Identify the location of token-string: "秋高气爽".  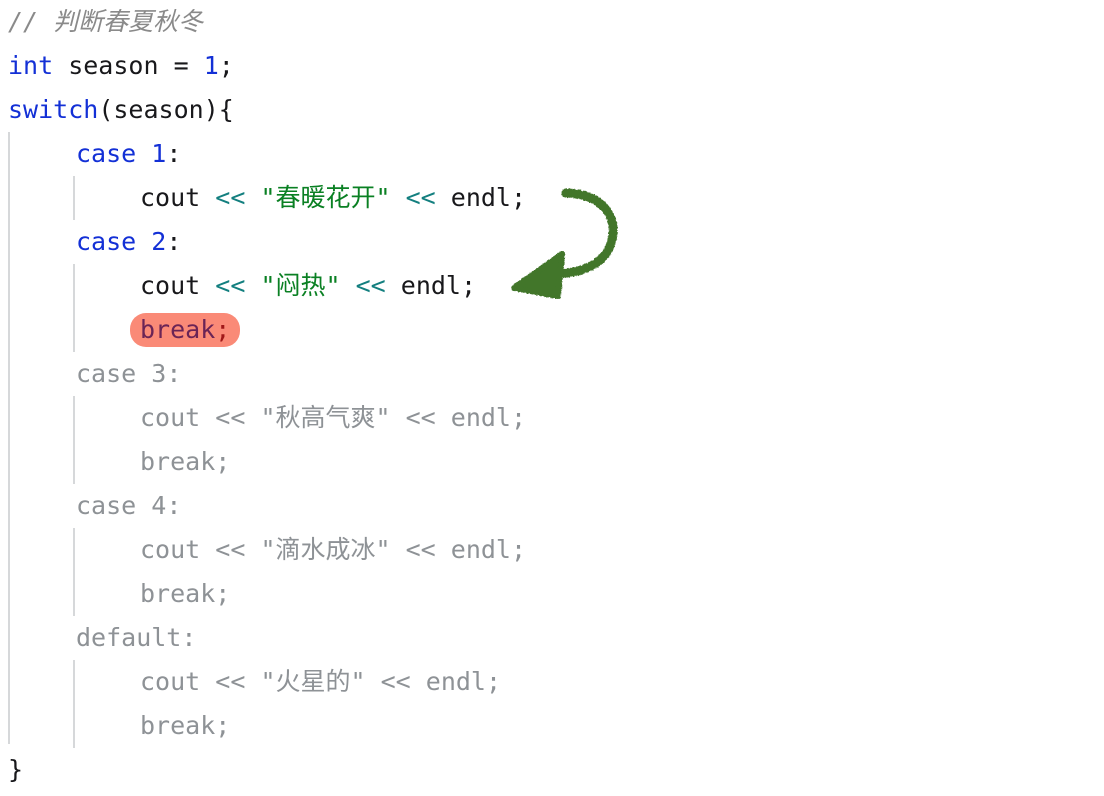
(325, 417).